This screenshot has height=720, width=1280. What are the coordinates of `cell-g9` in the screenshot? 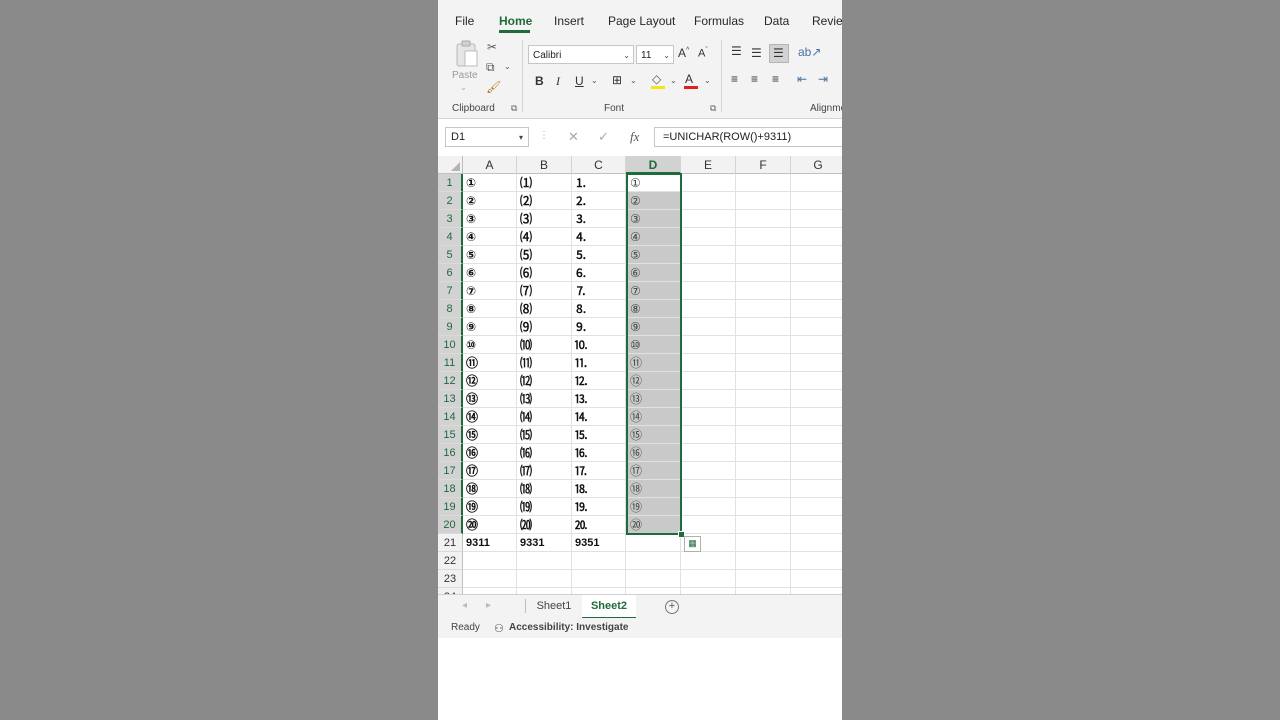 It's located at (816, 327).